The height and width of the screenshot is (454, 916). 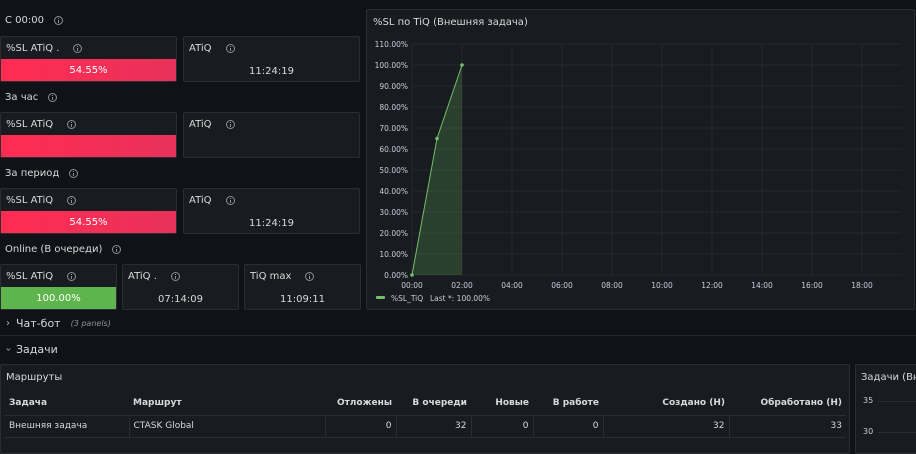 I want to click on y-tick-label: 80.00%, so click(x=393, y=107).